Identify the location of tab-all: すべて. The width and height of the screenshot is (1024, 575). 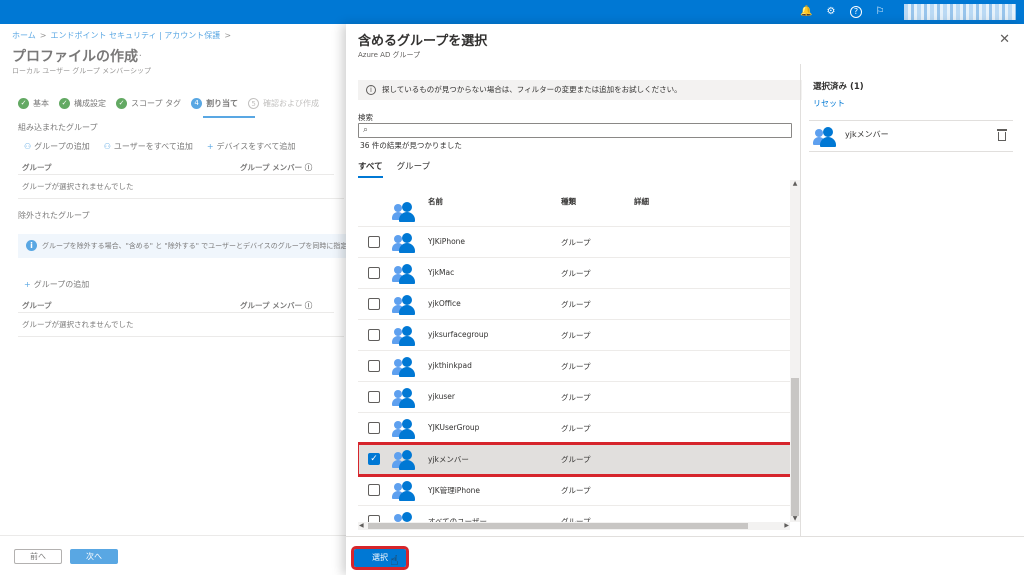
(370, 169).